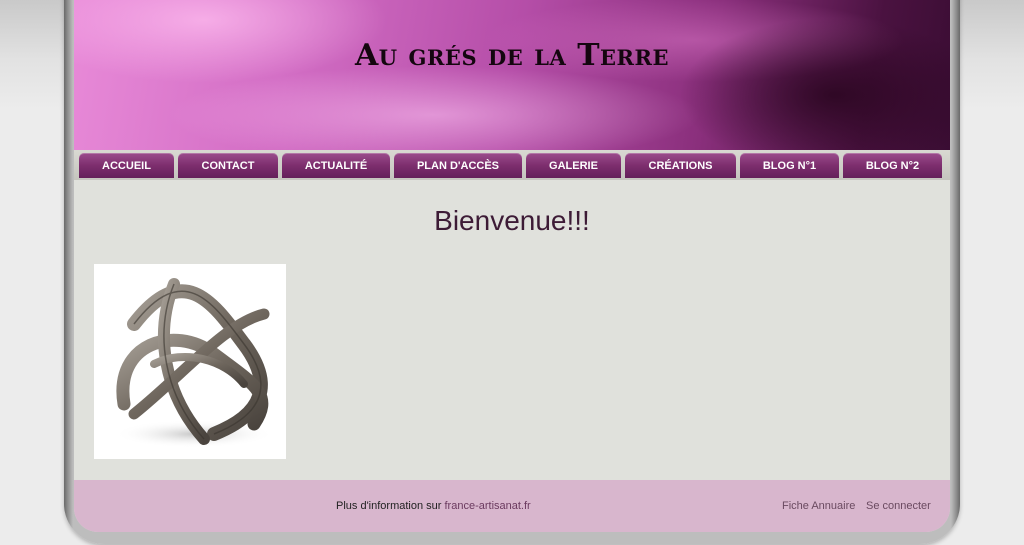  What do you see at coordinates (789, 165) in the screenshot?
I see `nav-item-blog-1: BLOG N°1` at bounding box center [789, 165].